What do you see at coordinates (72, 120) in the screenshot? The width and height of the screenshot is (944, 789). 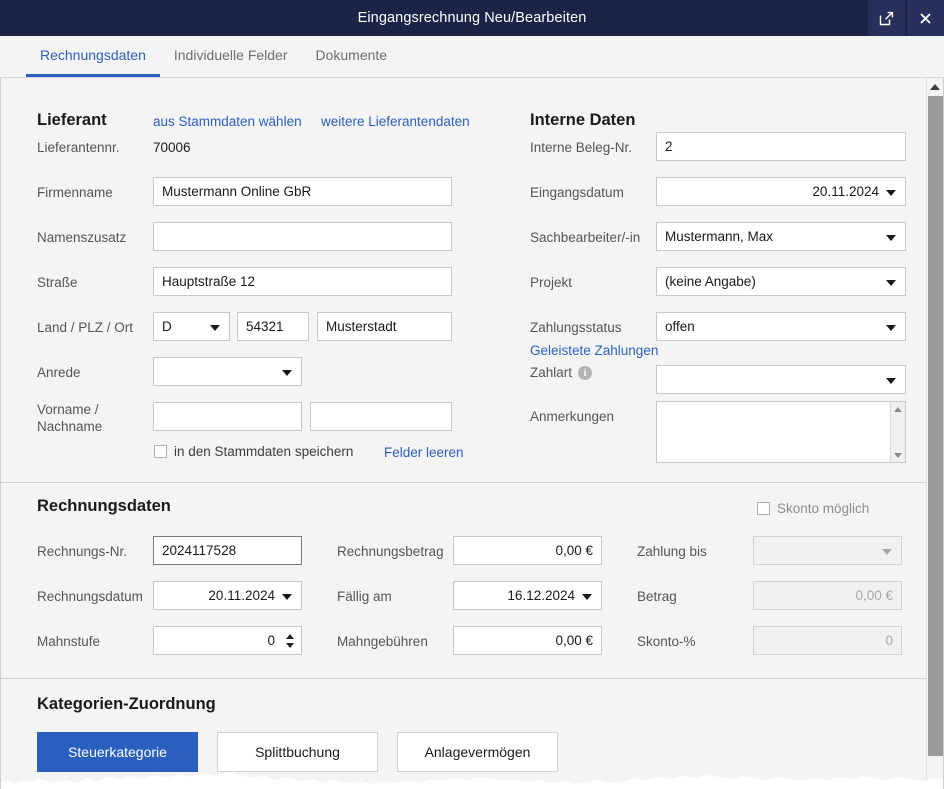 I see `supplier-heading: Lieferant` at bounding box center [72, 120].